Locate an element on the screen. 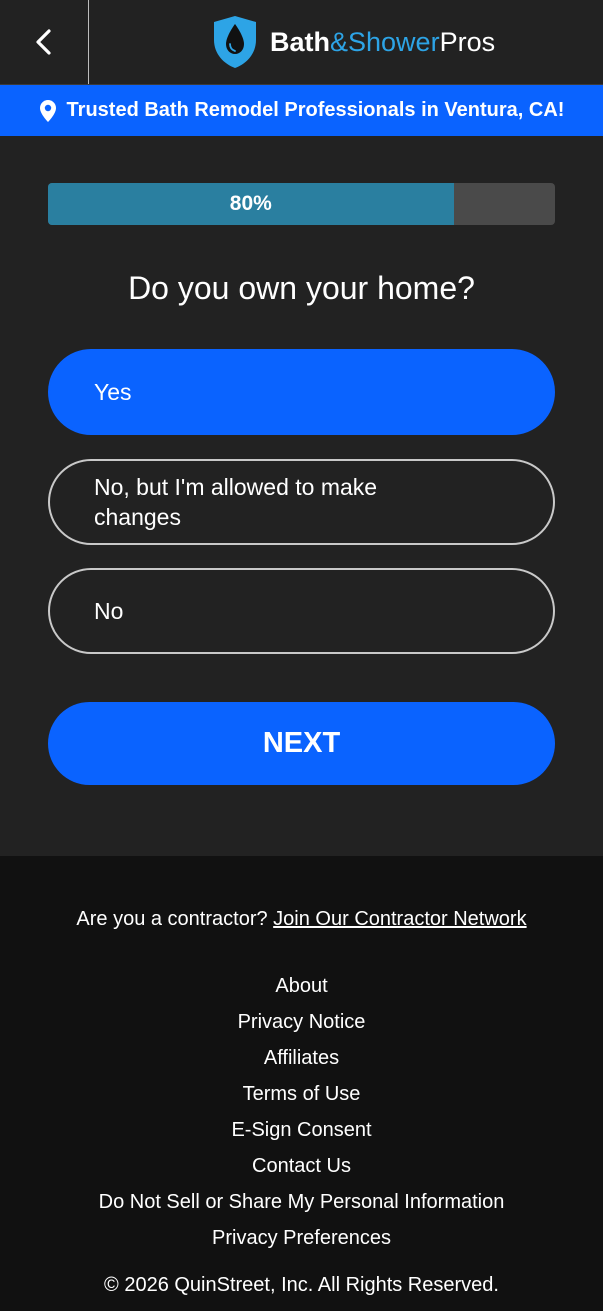 Image resolution: width=603 pixels, height=1311 pixels. brand-name-part2: &Shower is located at coordinates (385, 41).